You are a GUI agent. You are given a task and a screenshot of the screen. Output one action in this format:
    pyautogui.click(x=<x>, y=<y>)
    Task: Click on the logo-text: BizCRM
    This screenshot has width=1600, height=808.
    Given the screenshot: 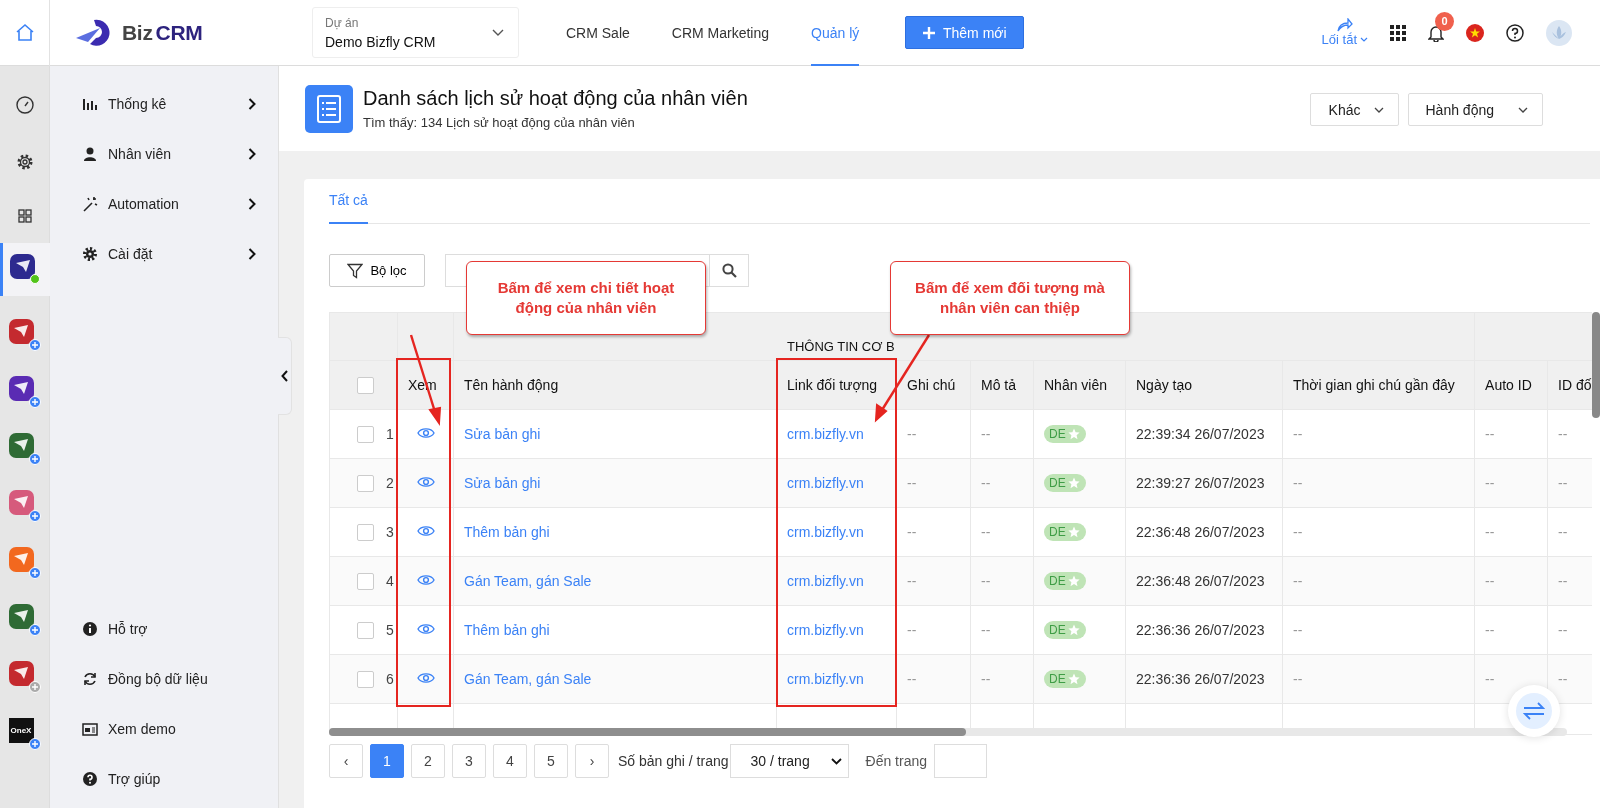 What is the action you would take?
    pyautogui.click(x=162, y=32)
    